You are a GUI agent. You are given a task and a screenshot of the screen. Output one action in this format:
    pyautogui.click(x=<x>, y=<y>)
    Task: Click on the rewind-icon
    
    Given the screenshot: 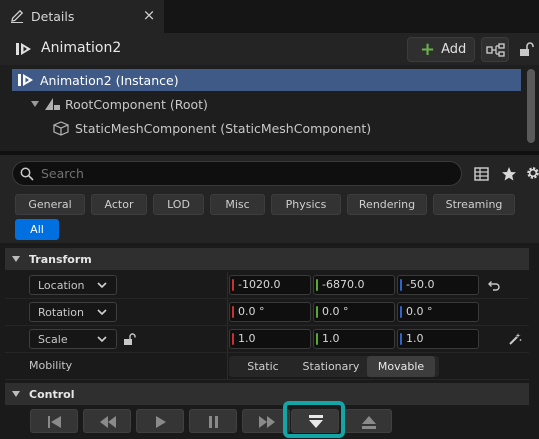 What is the action you would take?
    pyautogui.click(x=108, y=422)
    